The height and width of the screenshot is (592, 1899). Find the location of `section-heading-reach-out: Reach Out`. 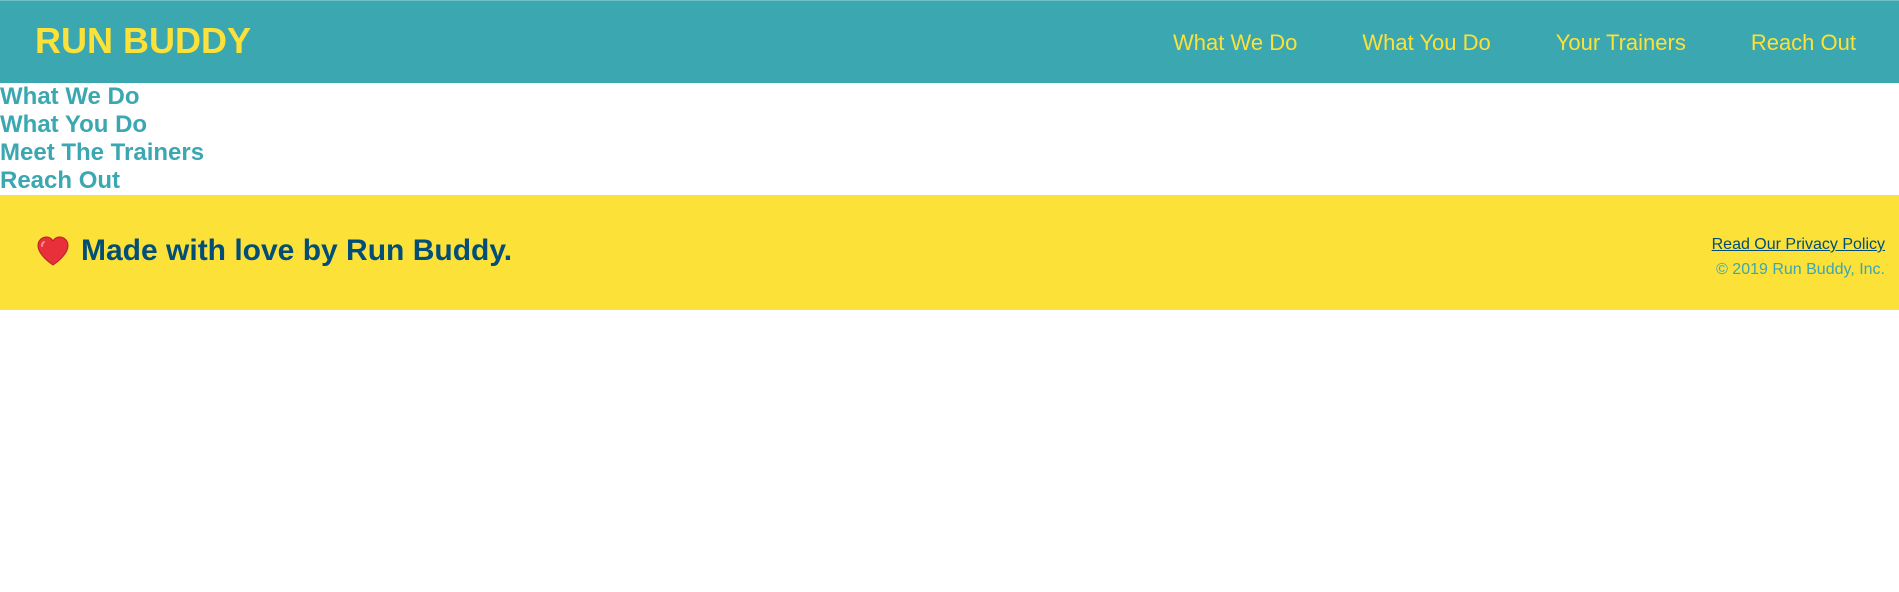

section-heading-reach-out: Reach Out is located at coordinates (60, 180).